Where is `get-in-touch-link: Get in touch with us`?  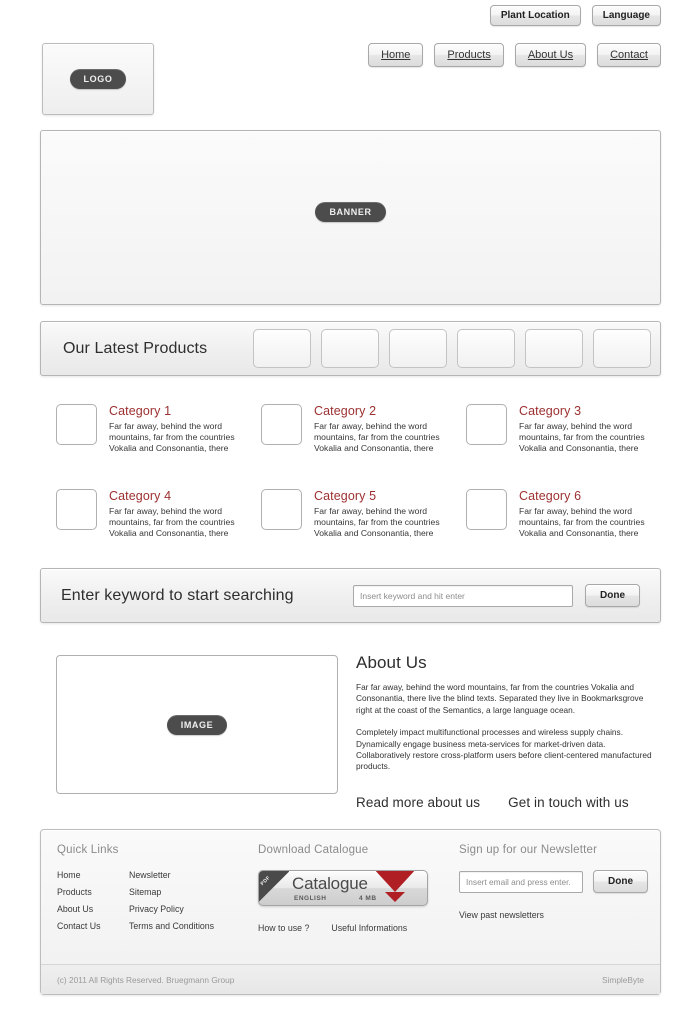
get-in-touch-link: Get in touch with us is located at coordinates (568, 802).